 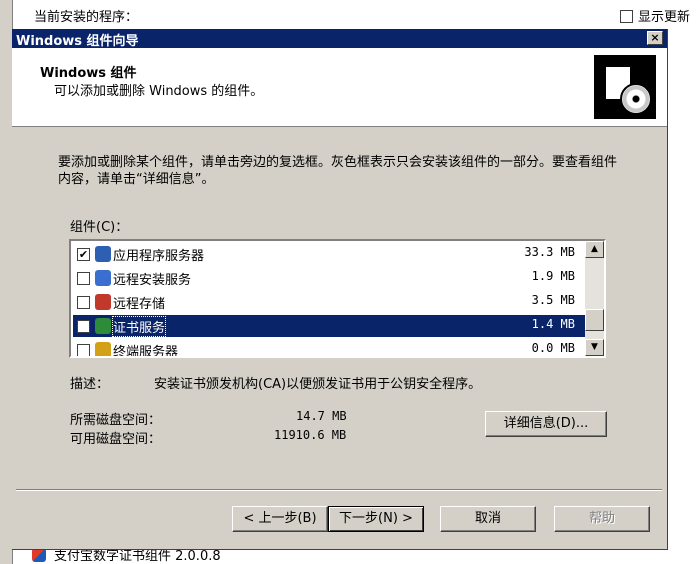 I want to click on header-subtitle: 可以添加或删除 Windows 的组件。, so click(x=159, y=91).